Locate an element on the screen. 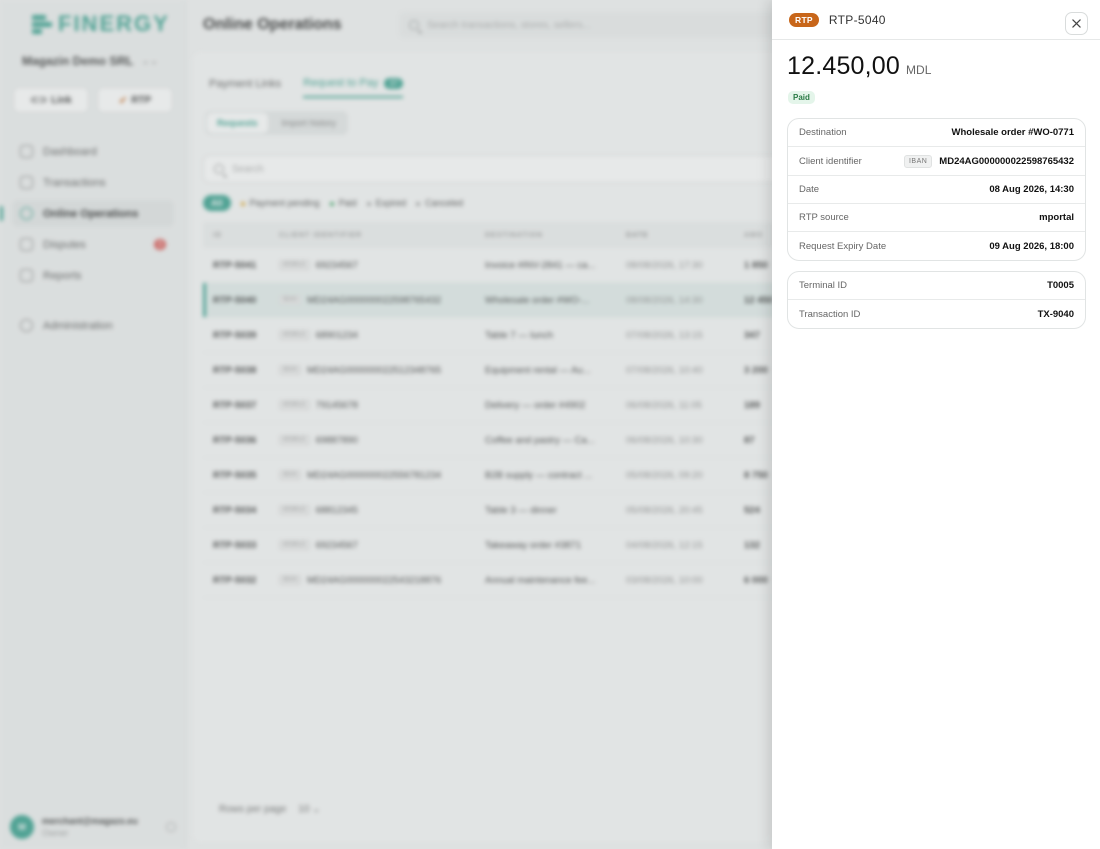 This screenshot has width=1100, height=849. detail-value: T0005 is located at coordinates (1060, 285).